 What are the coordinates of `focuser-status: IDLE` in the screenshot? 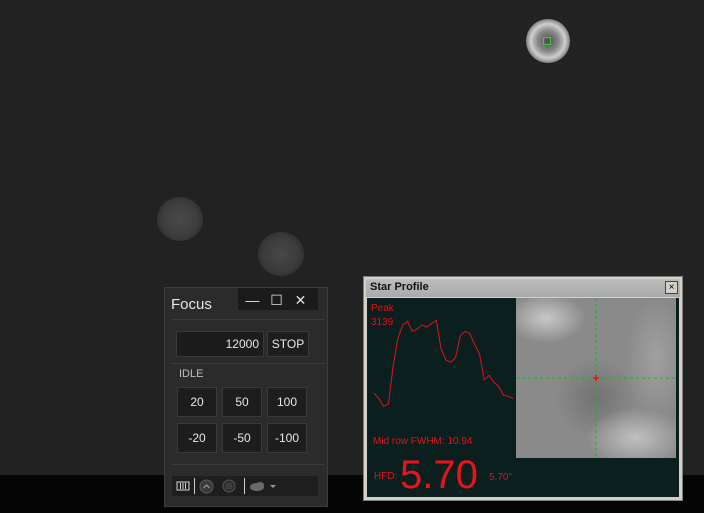 It's located at (191, 374).